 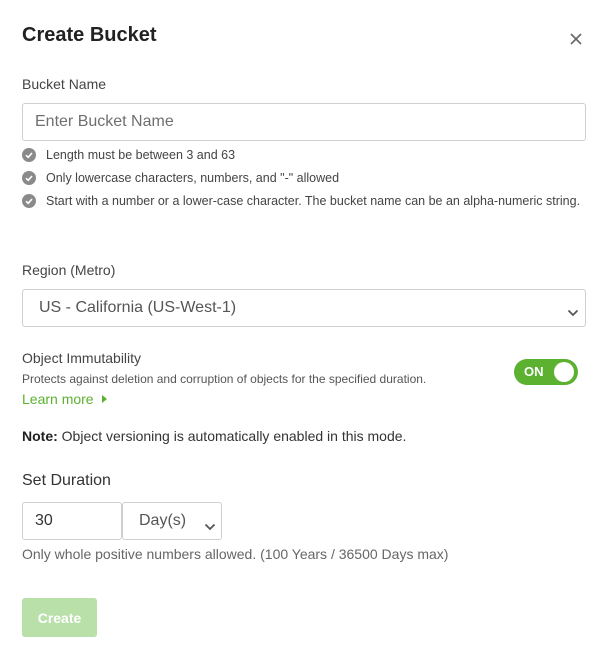 What do you see at coordinates (307, 155) in the screenshot?
I see `bucket-rule-length: Length must be between 3 and 63` at bounding box center [307, 155].